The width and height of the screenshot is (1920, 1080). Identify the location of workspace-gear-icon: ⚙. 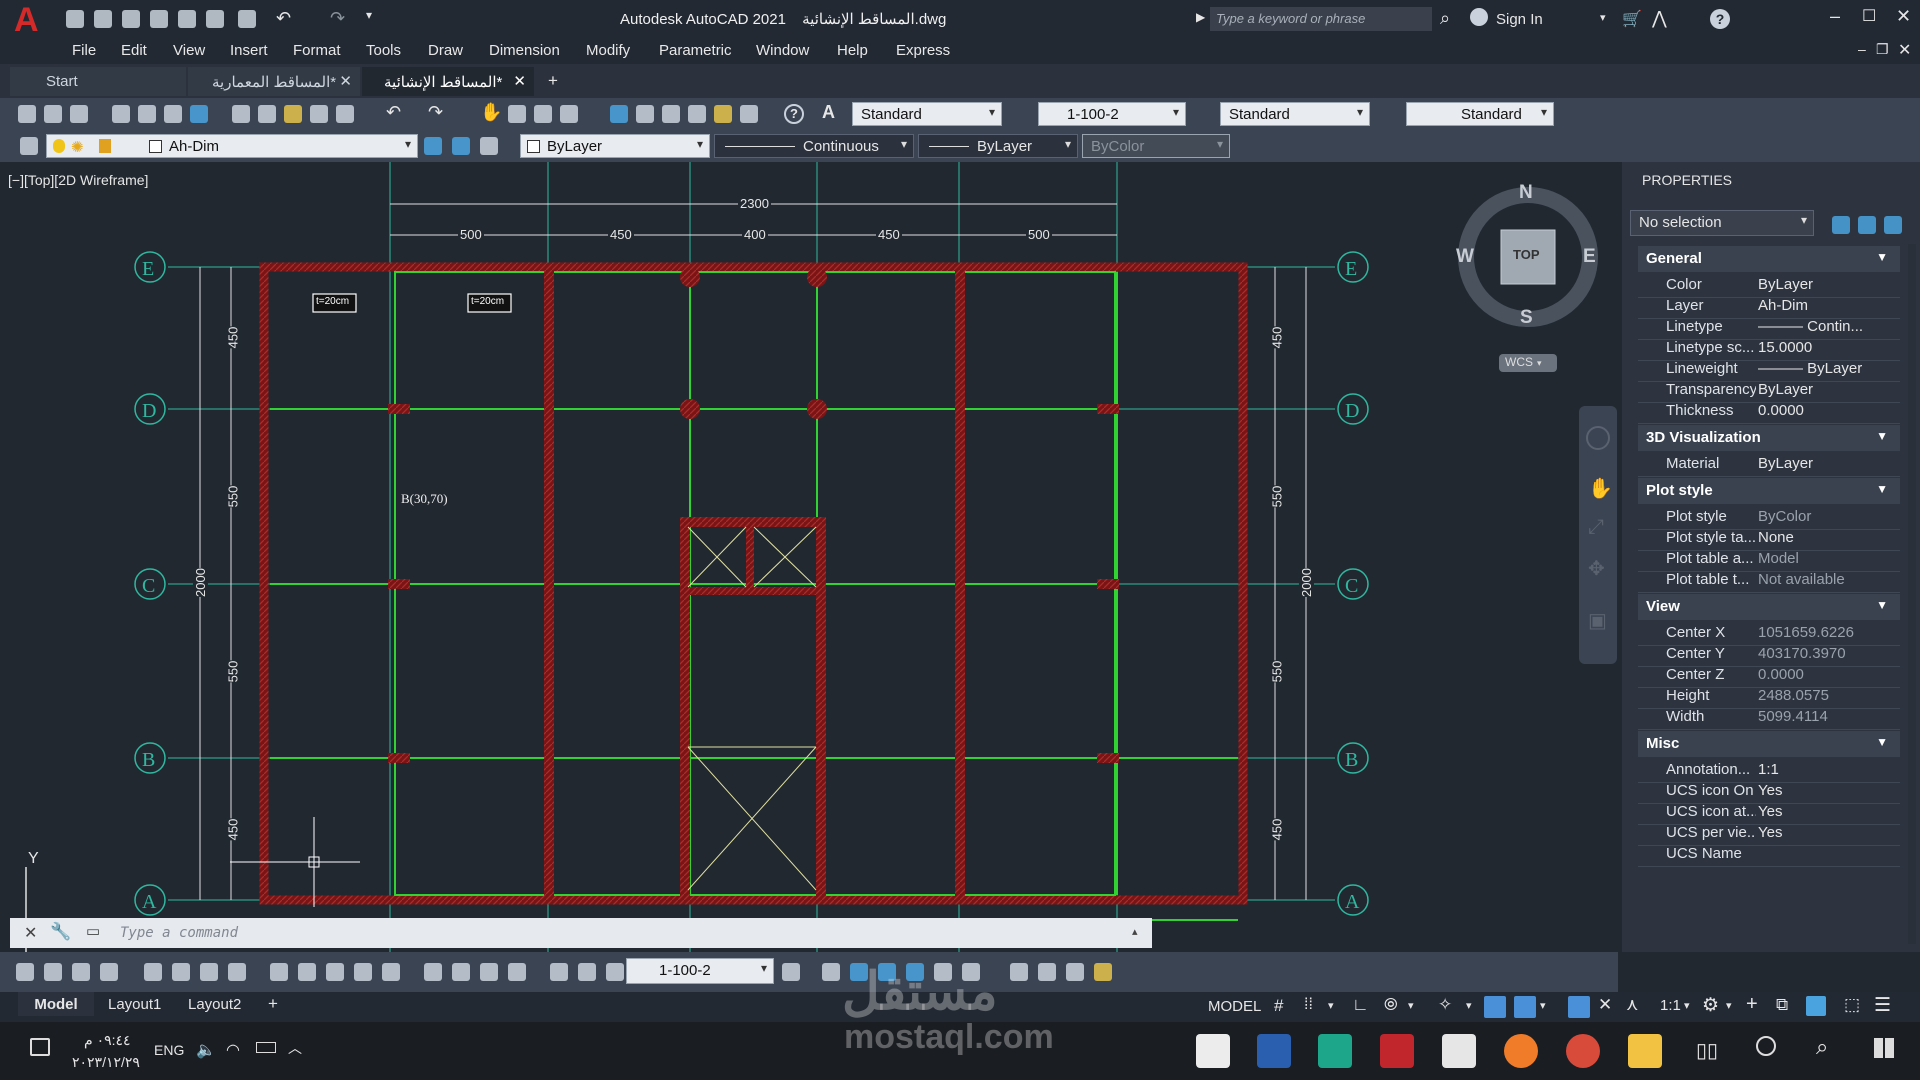
(1710, 1005).